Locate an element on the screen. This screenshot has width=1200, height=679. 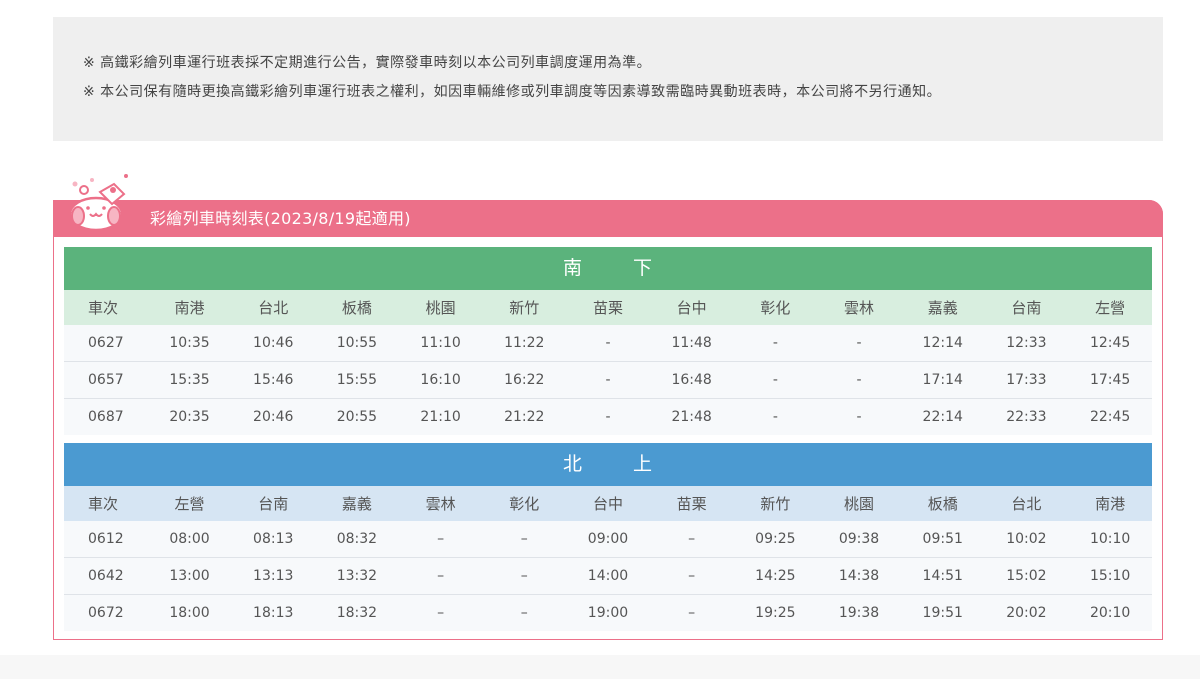
northbound-direction-char-2: 上 is located at coordinates (643, 464).